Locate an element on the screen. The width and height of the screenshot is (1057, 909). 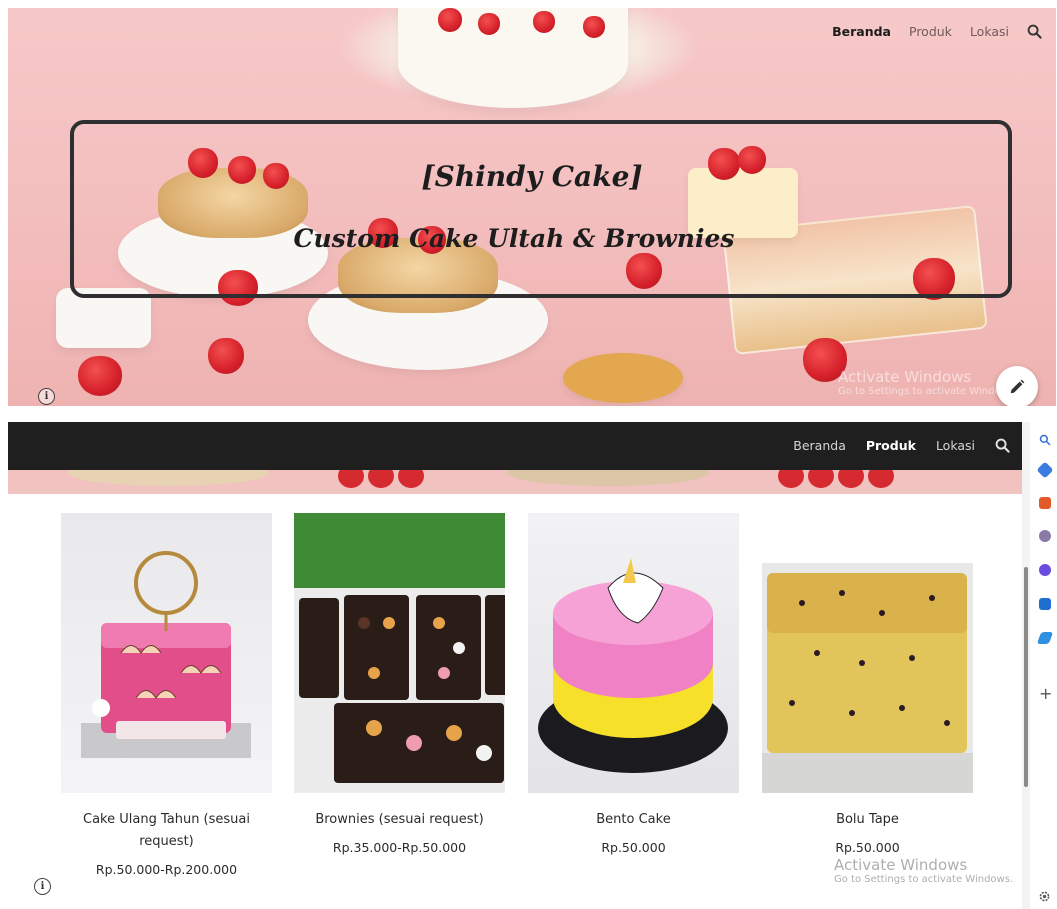
gear-icon is located at coordinates (1044, 896).